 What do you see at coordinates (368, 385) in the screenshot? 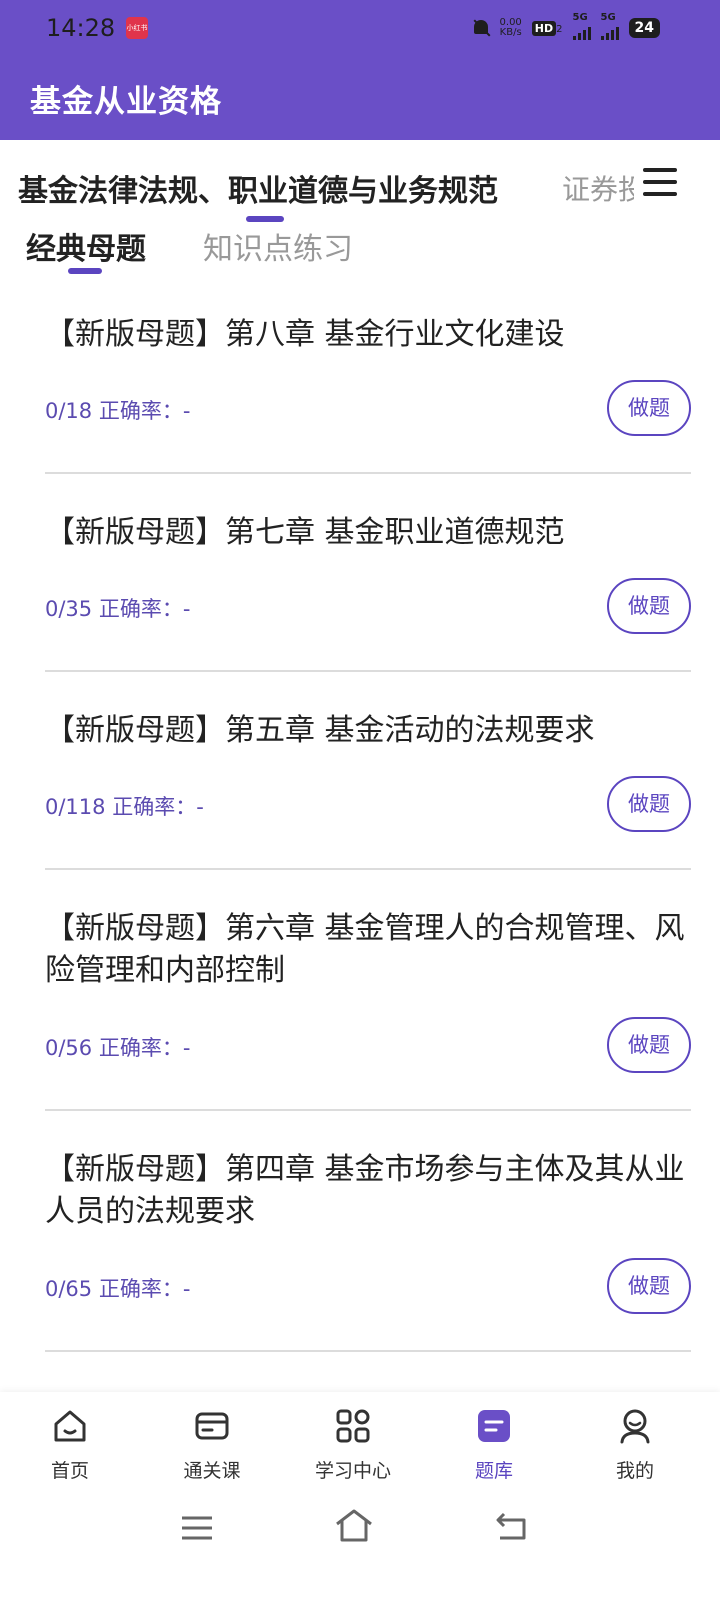
I see `list-item: 【新版母题】第八章 基金行业文化建设 0/18 正确率：- 做题` at bounding box center [368, 385].